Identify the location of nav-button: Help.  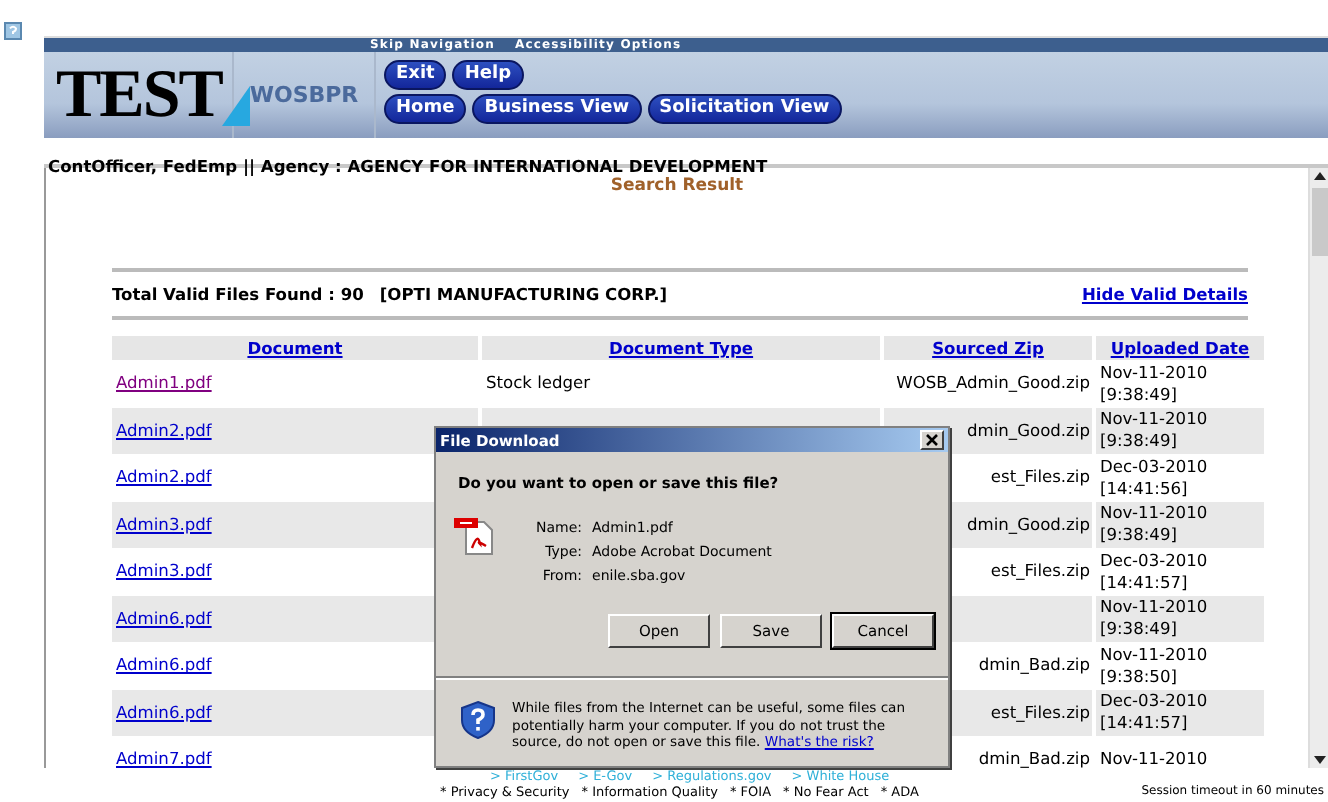
(488, 75).